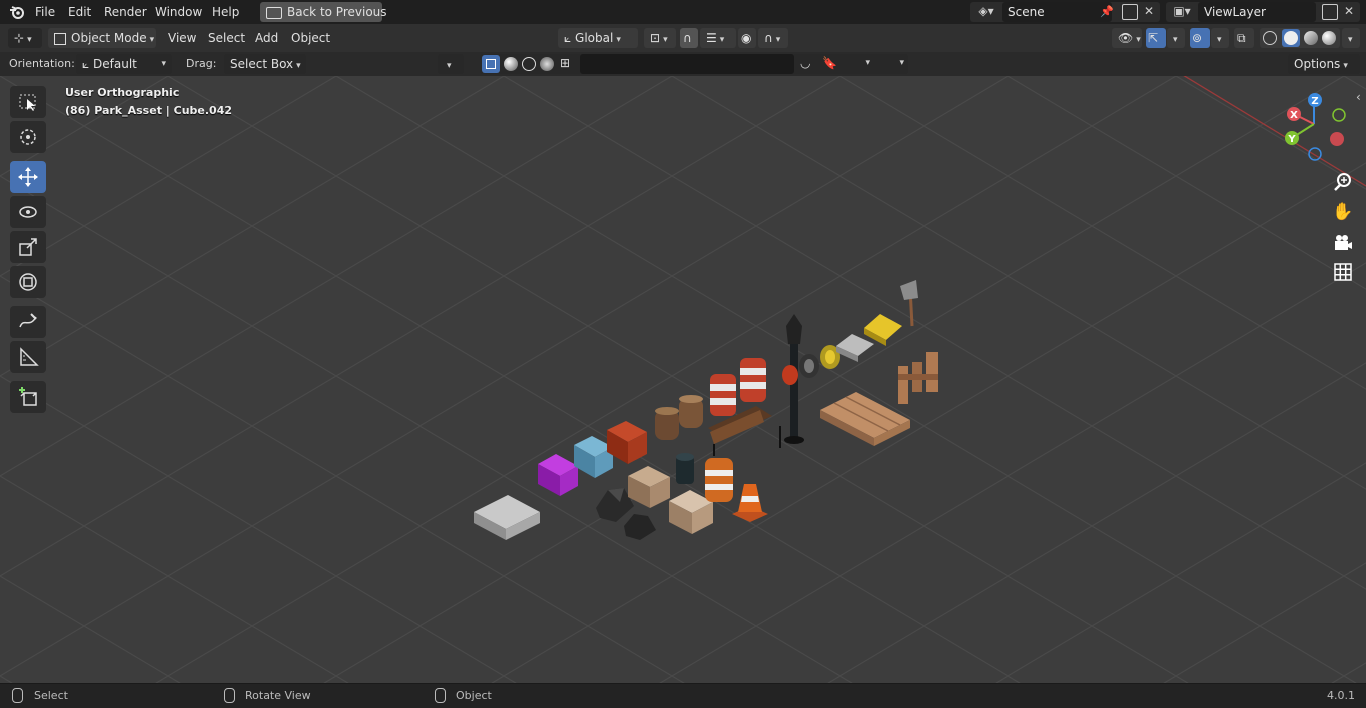  Describe the element at coordinates (1343, 182) in the screenshot. I see `zoom-button` at that location.